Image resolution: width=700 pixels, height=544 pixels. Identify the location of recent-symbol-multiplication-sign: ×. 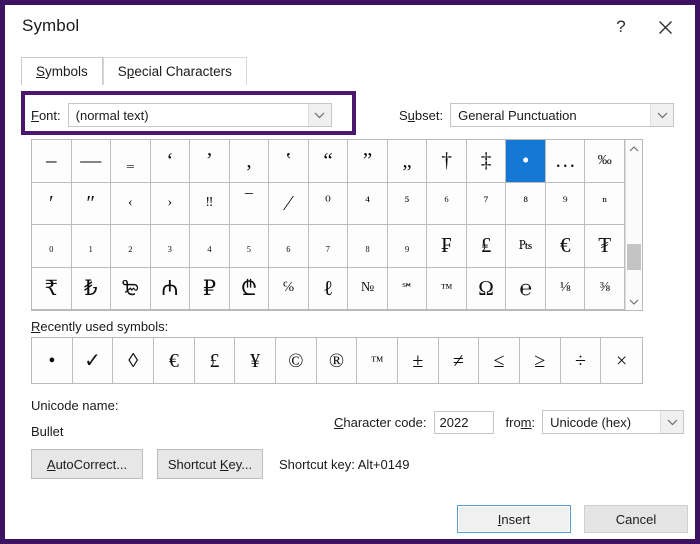
(621, 360).